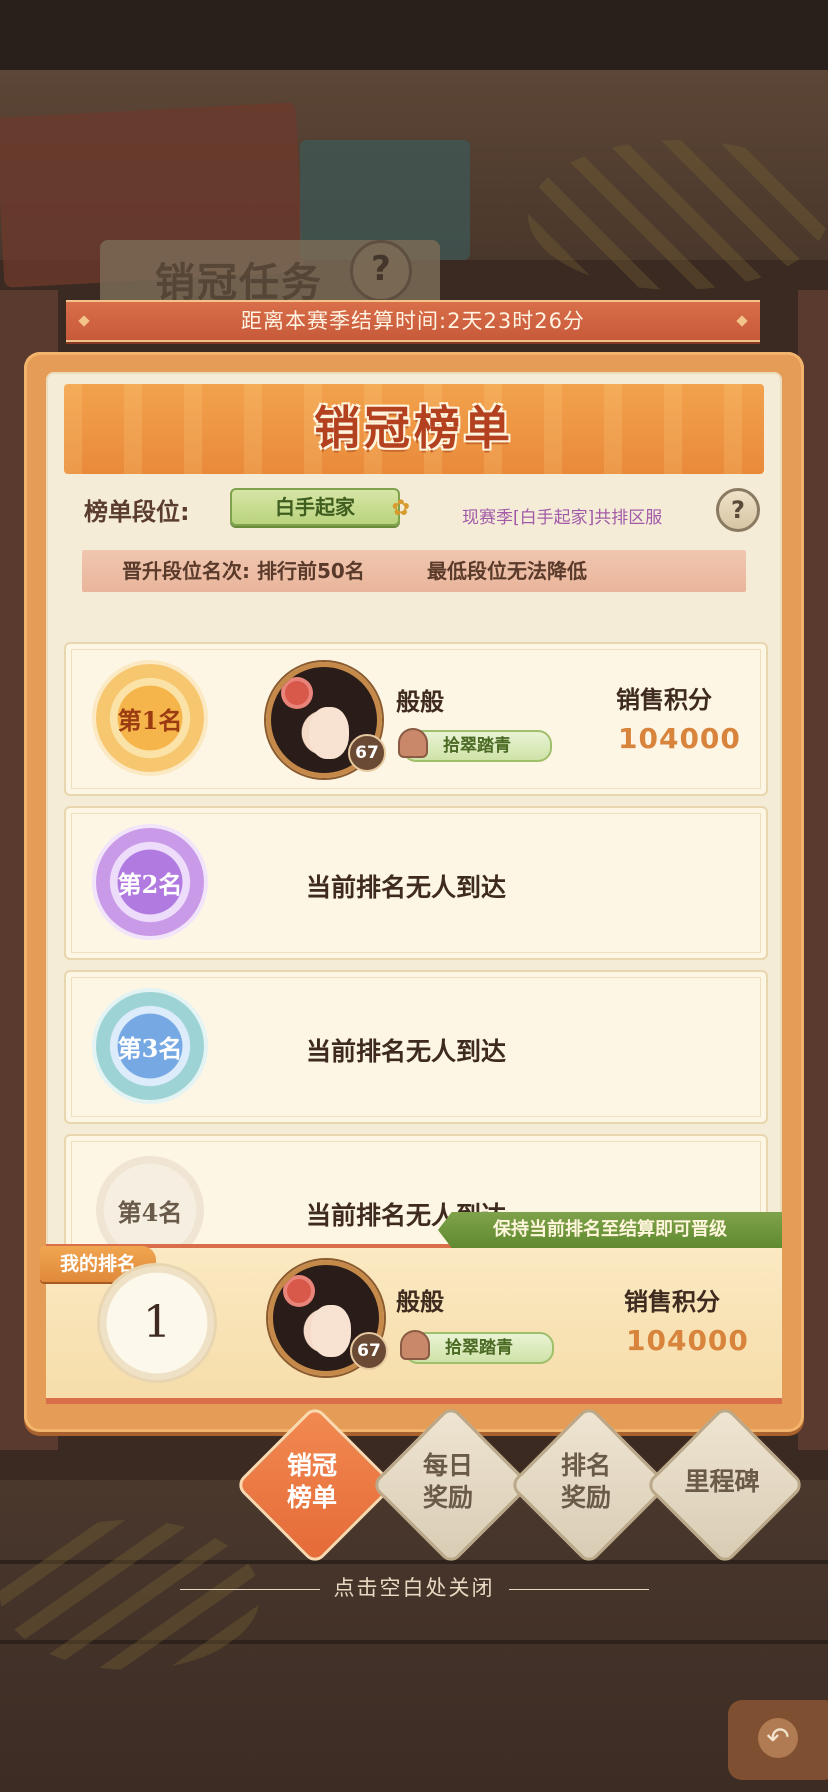 The image size is (828, 1792). I want to click on rank-label: 第1名, so click(150, 720).